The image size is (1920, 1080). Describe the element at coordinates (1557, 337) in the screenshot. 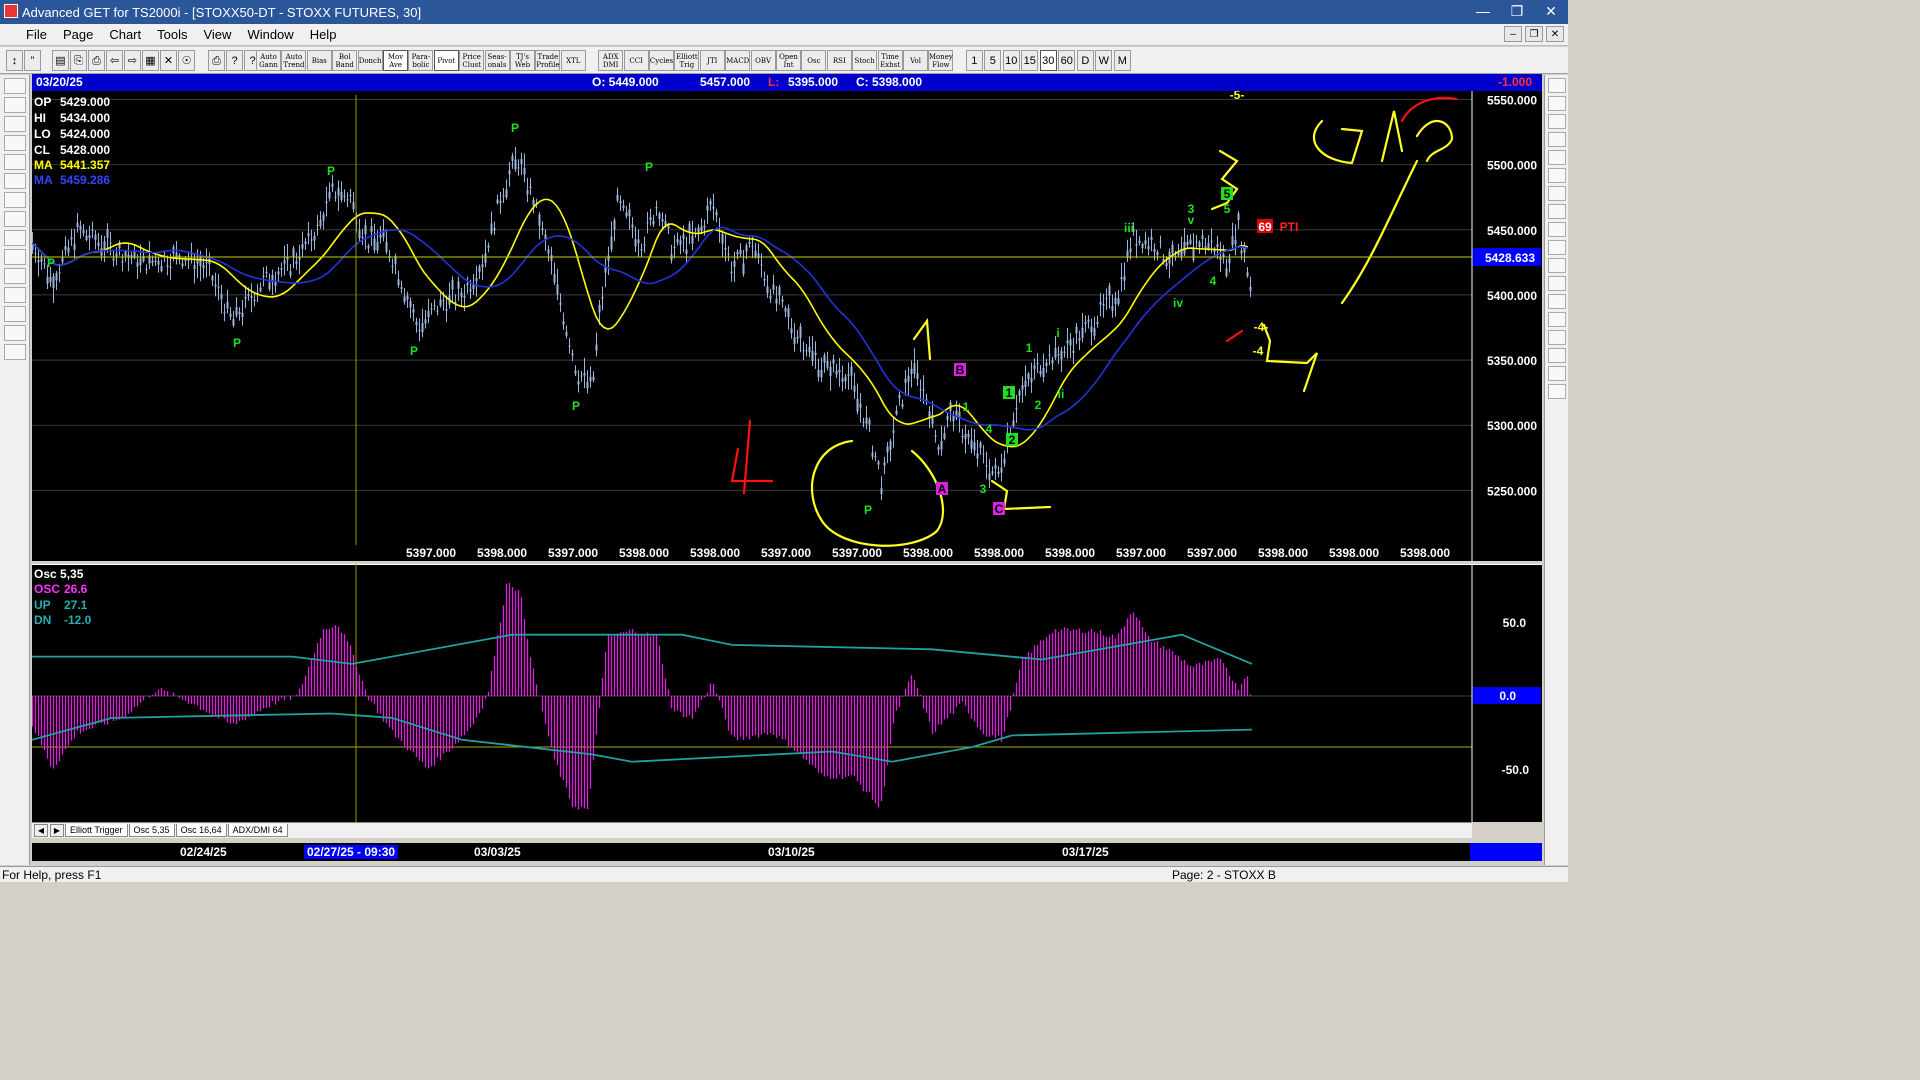

I see `hand-icon` at that location.